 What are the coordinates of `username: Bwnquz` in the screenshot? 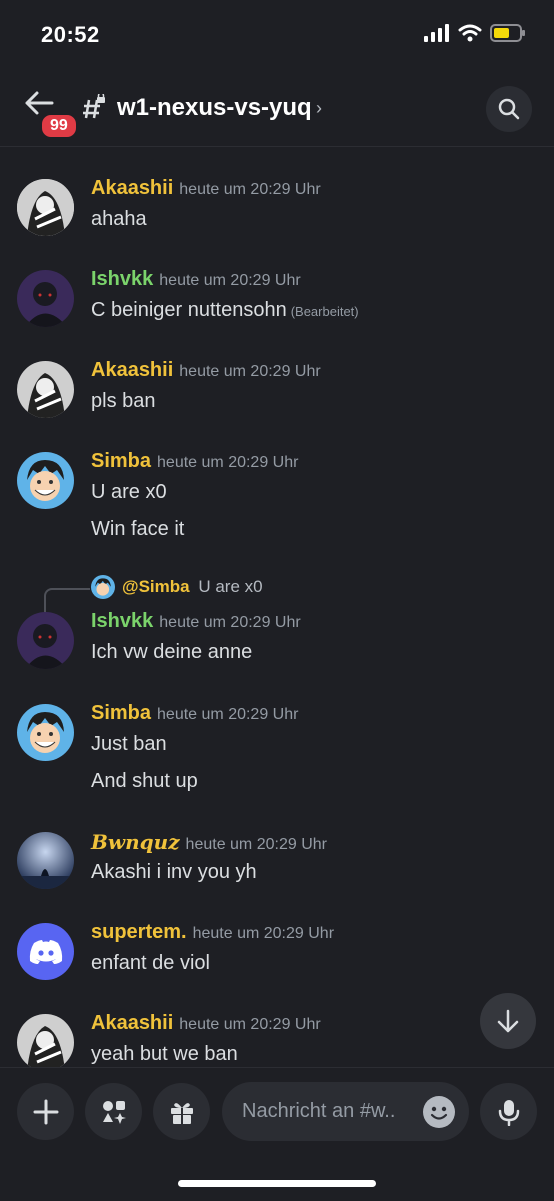 It's located at (135, 842).